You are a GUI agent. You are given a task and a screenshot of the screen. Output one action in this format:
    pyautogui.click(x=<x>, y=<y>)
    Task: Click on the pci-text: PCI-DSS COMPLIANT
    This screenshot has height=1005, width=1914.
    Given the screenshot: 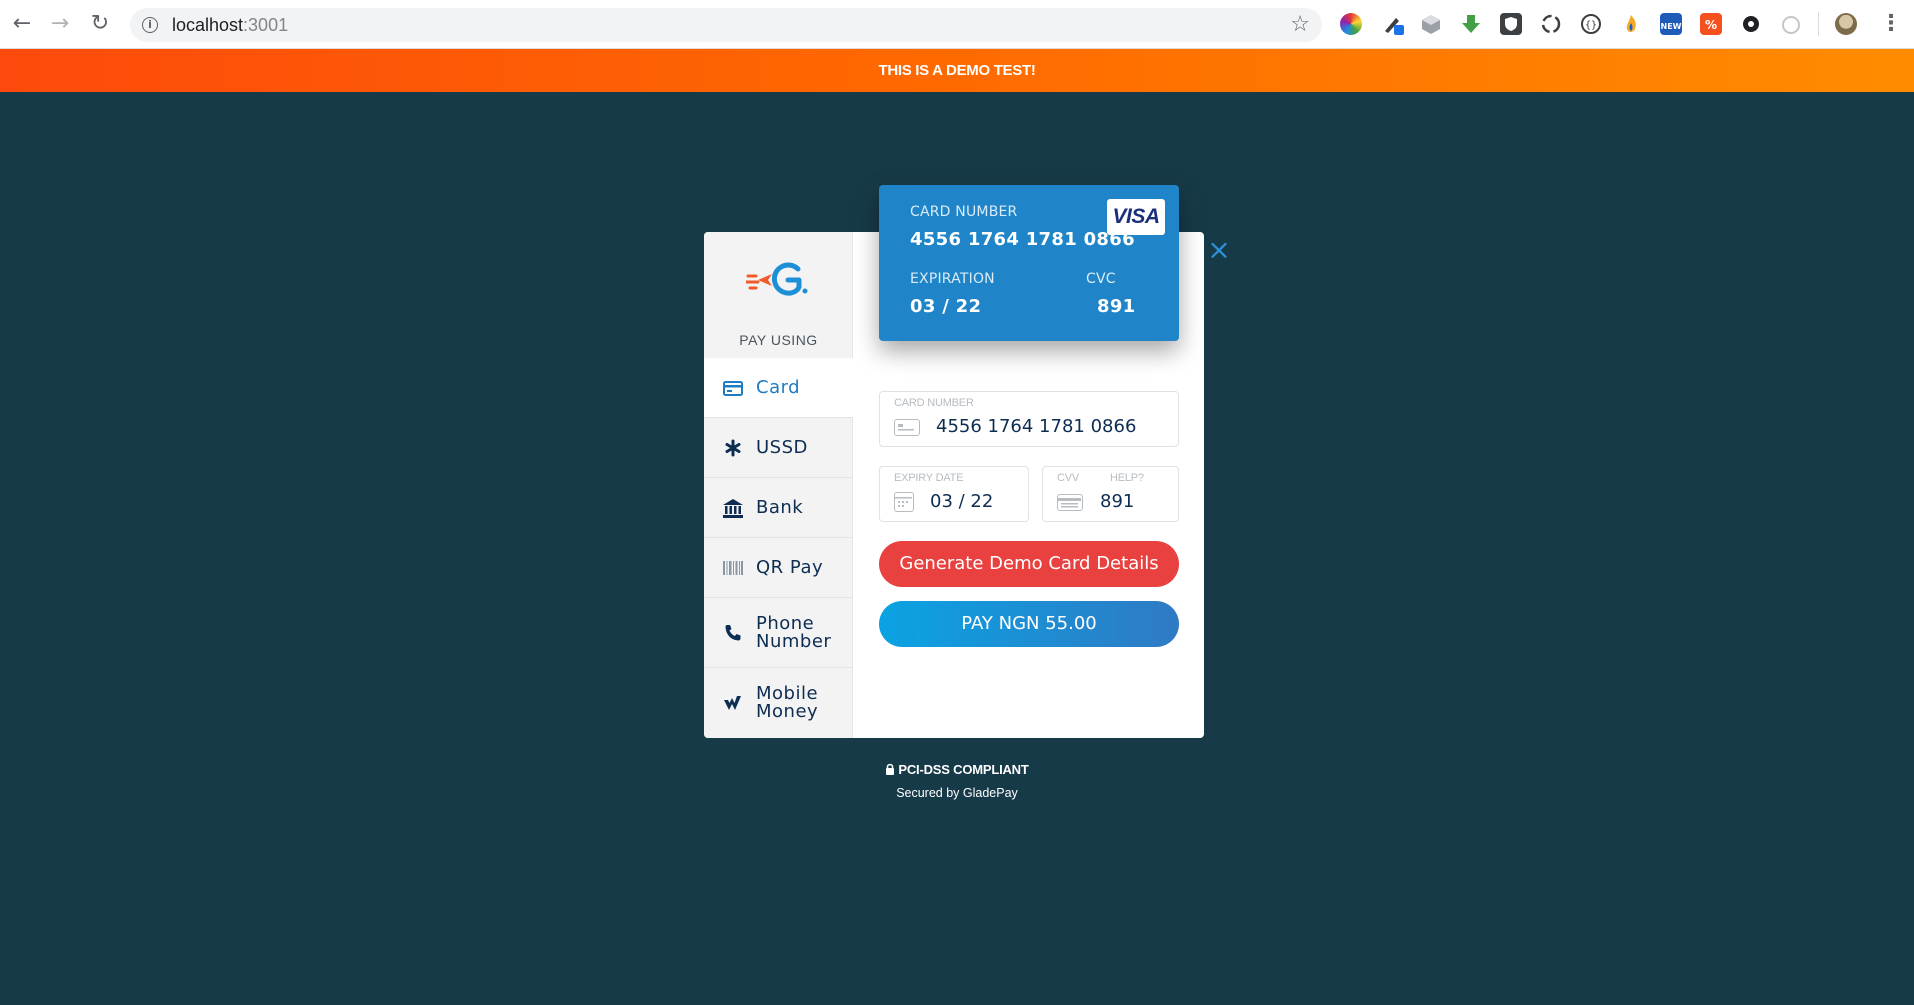 What is the action you would take?
    pyautogui.click(x=963, y=769)
    